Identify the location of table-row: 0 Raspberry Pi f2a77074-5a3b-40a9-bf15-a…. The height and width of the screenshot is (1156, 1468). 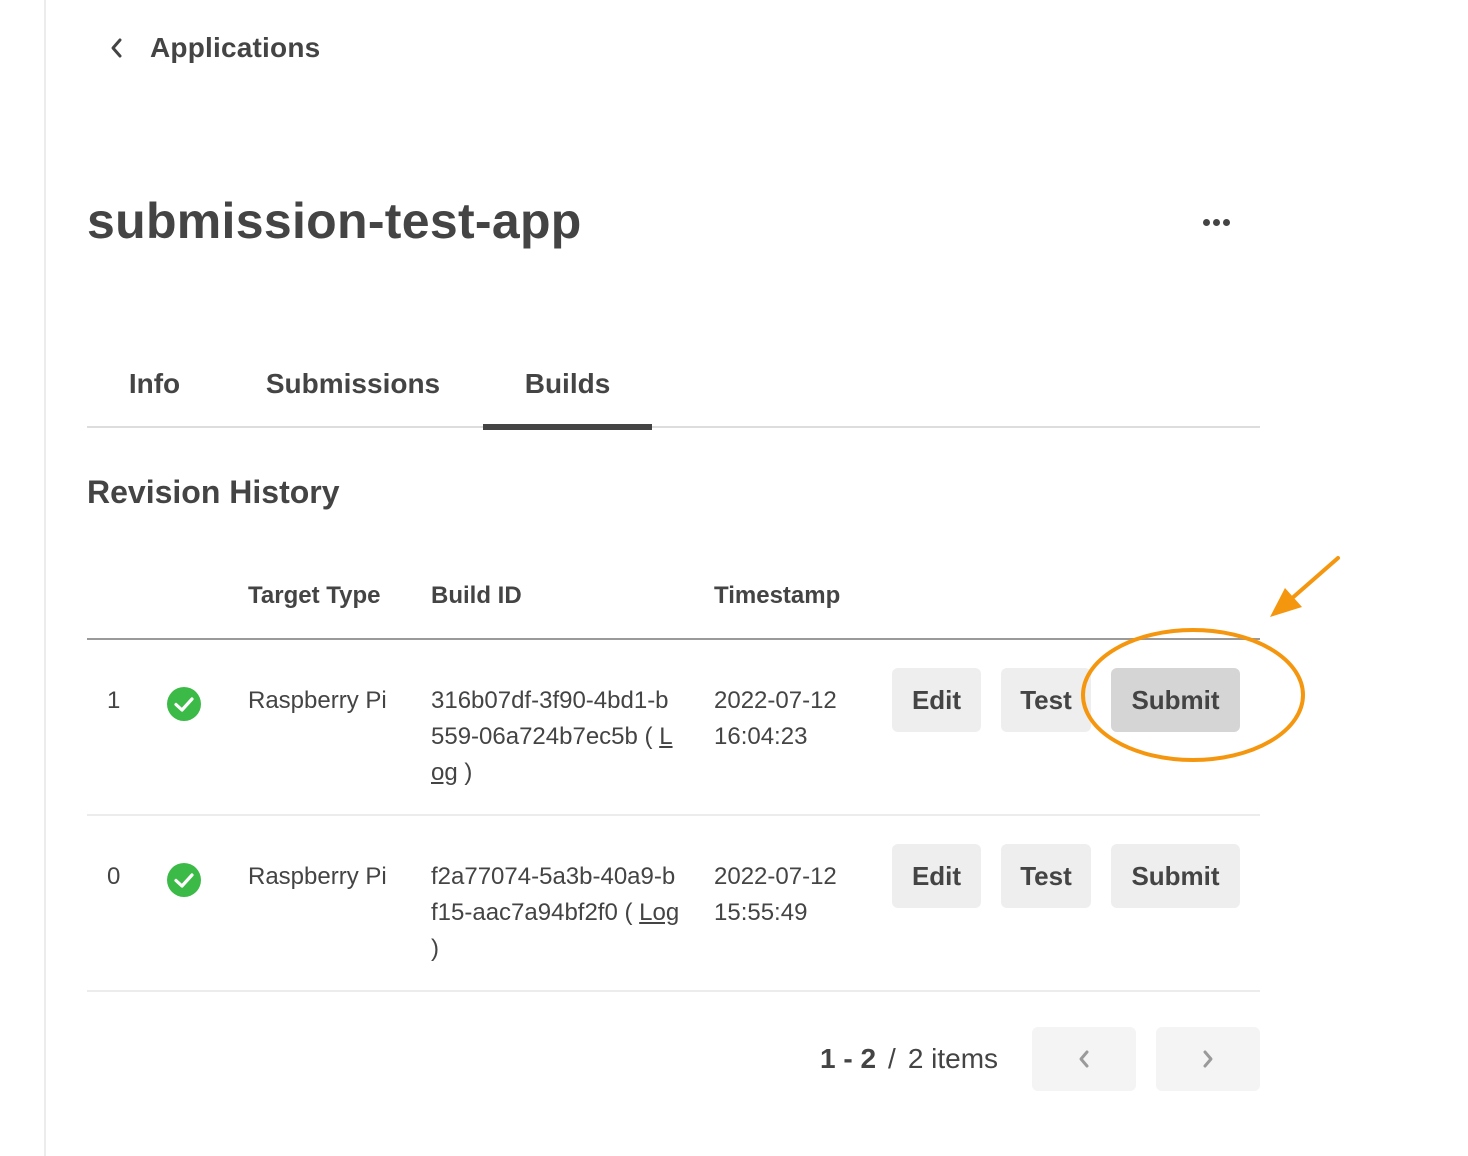
(673, 904).